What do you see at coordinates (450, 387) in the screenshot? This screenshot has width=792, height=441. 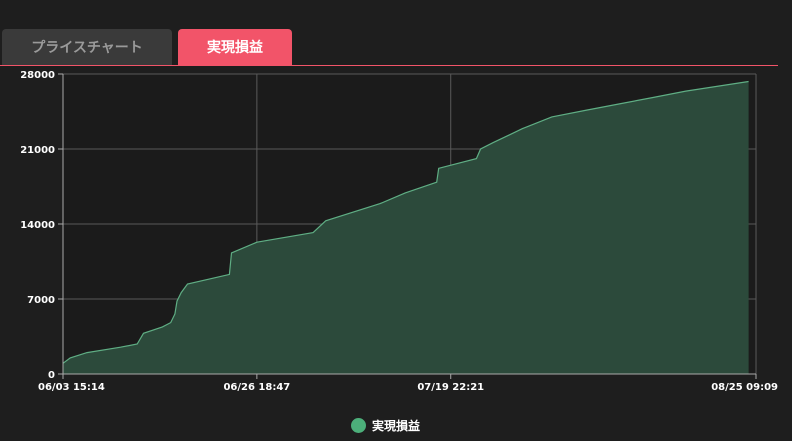 I see `x-tick-label: 07/19 22:21` at bounding box center [450, 387].